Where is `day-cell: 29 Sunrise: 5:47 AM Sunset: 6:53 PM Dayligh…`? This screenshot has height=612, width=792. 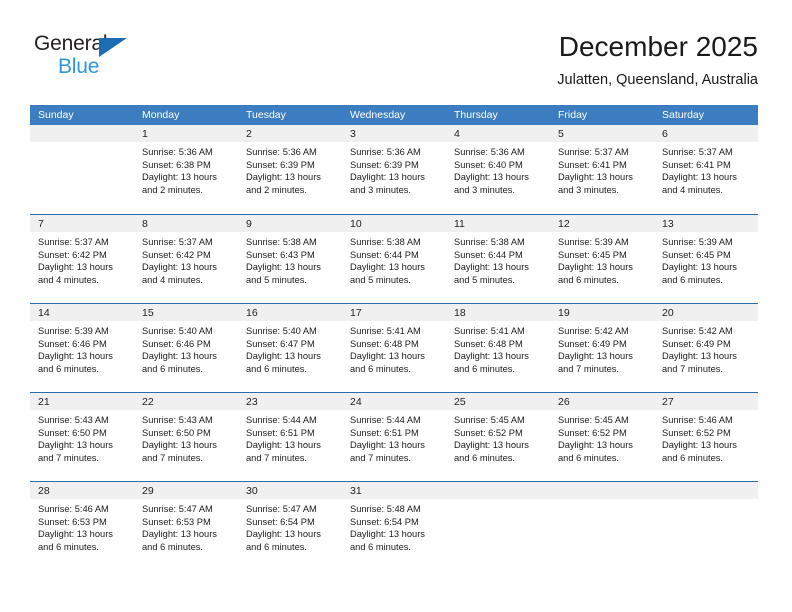
day-cell: 29 Sunrise: 5:47 AM Sunset: 6:53 PM Dayligh… is located at coordinates (186, 526).